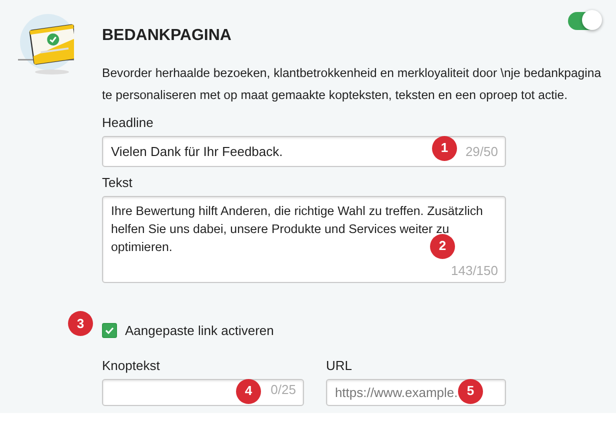  Describe the element at coordinates (203, 392) in the screenshot. I see `input-field` at that location.